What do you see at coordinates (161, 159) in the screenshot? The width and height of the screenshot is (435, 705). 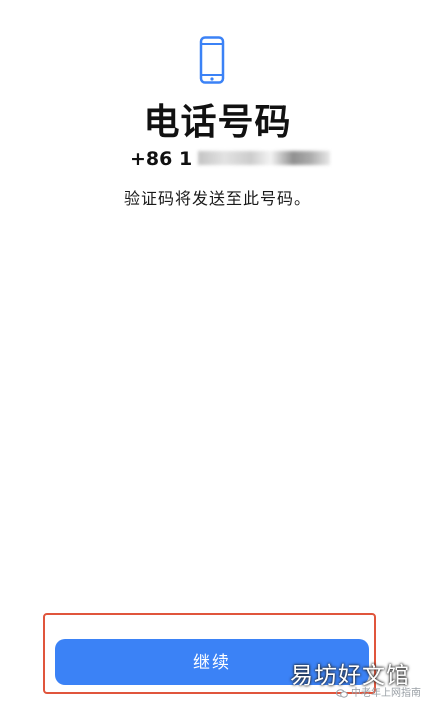 I see `phone-number-prefix: +86 1` at bounding box center [161, 159].